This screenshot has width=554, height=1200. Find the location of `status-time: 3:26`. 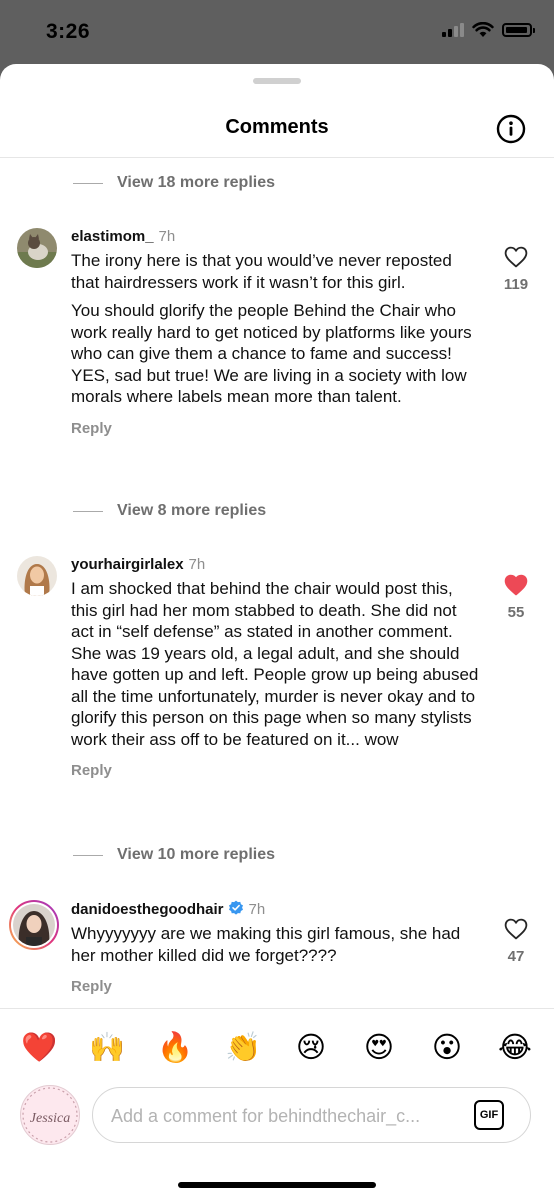

status-time: 3:26 is located at coordinates (68, 31).